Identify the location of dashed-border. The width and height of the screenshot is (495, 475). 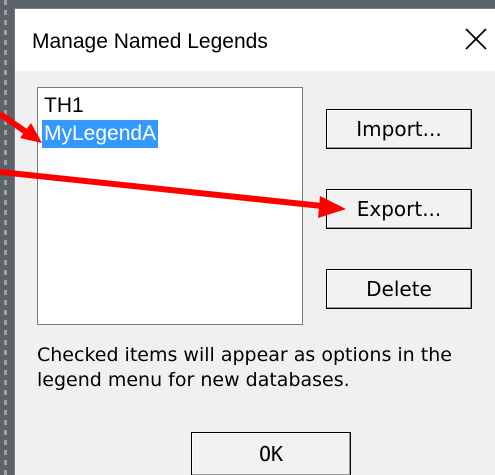
(5, 237).